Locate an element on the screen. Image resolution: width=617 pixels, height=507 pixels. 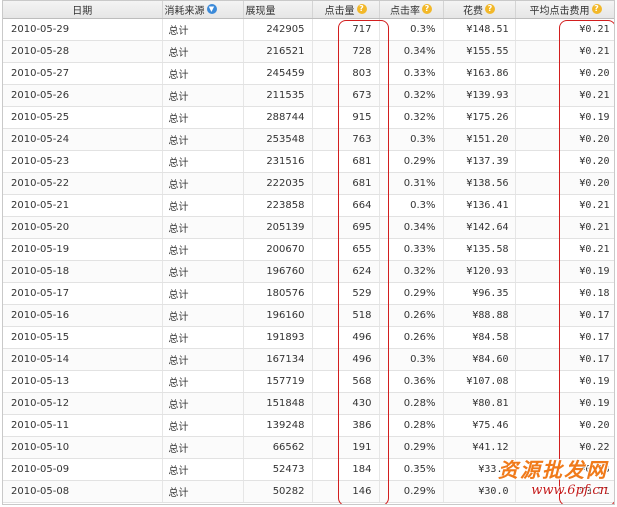
date-cell: 2010-05-10 is located at coordinates (83, 447).